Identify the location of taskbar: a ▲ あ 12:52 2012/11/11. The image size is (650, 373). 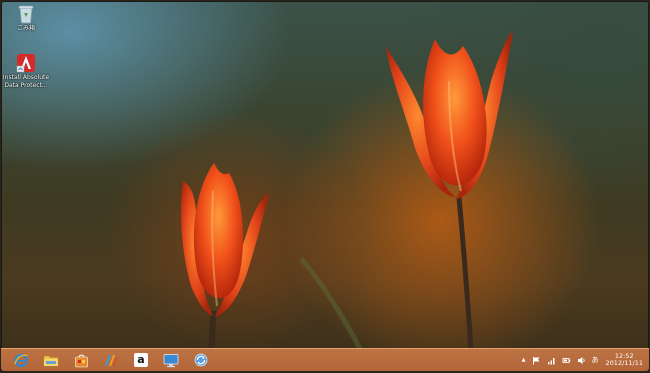
(325, 359).